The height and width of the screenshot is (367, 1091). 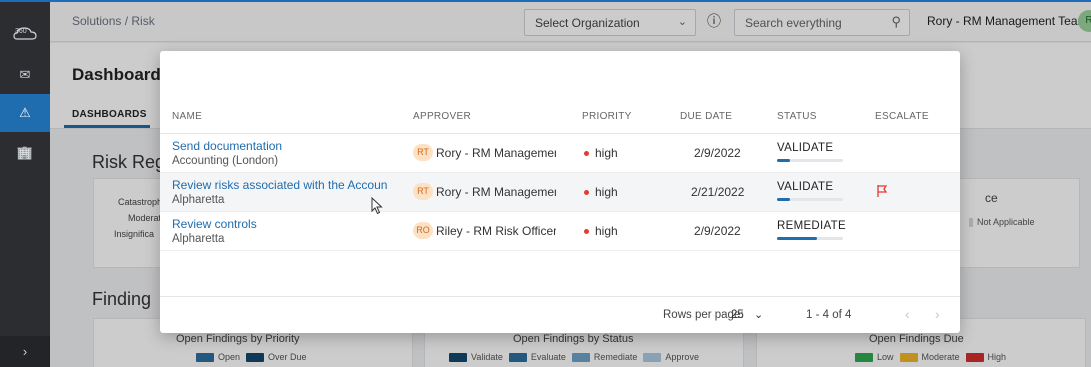 I want to click on chevron-down-icon: ⌄, so click(x=758, y=314).